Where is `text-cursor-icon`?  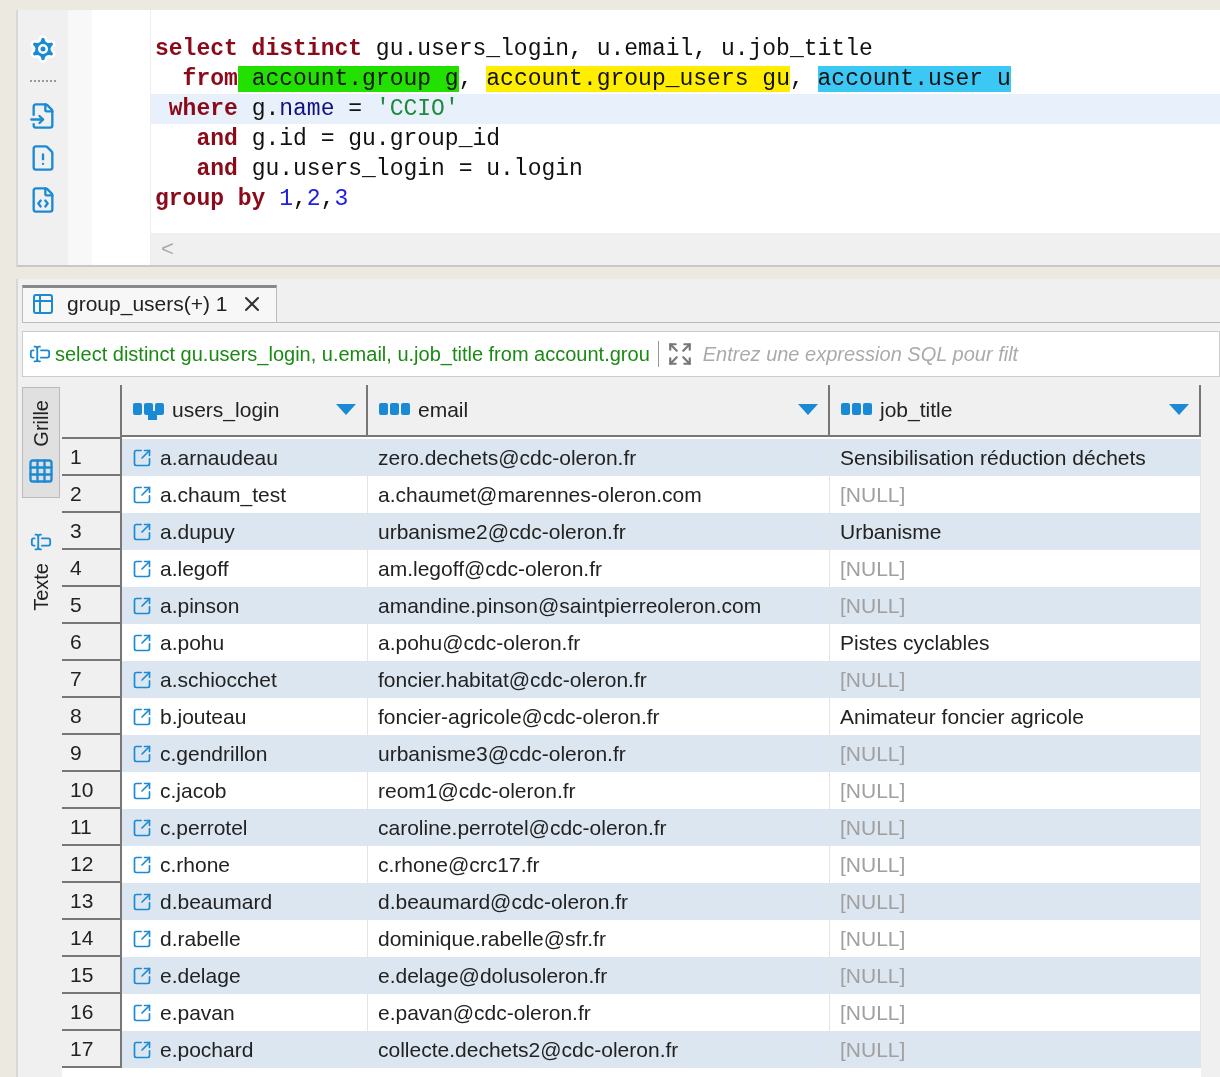 text-cursor-icon is located at coordinates (40, 354).